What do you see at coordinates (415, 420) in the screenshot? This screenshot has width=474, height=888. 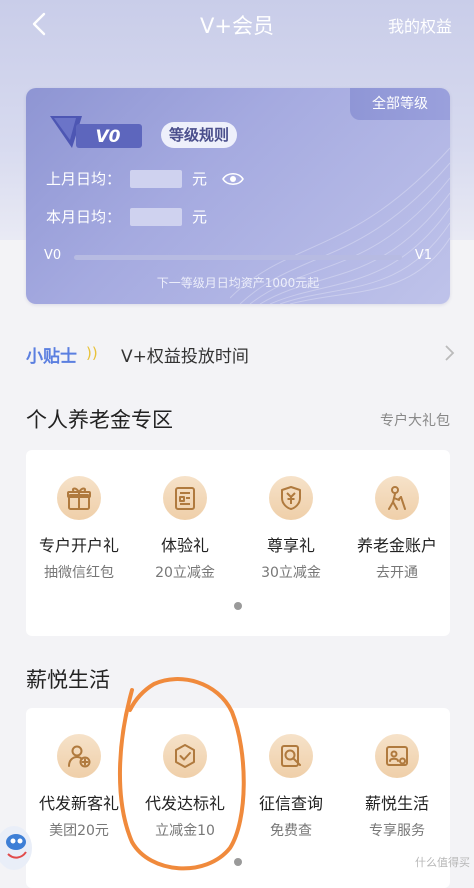 I see `pension-gift-link: 专户大礼包` at bounding box center [415, 420].